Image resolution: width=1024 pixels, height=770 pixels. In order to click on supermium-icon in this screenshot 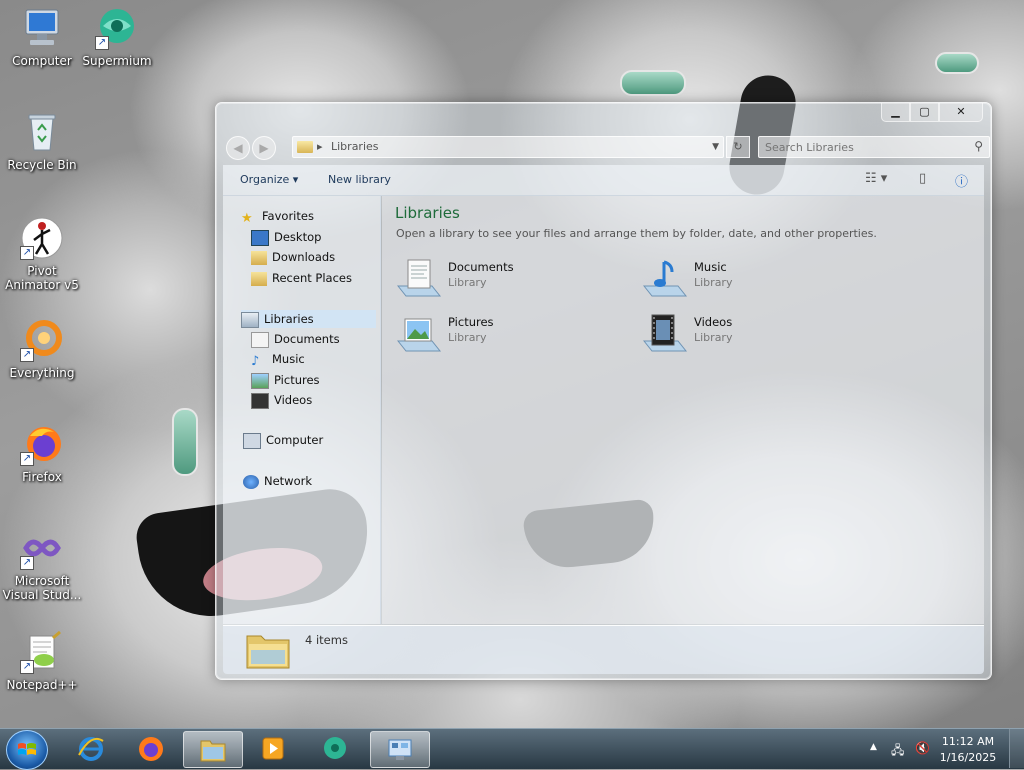, I will do `click(335, 748)`.